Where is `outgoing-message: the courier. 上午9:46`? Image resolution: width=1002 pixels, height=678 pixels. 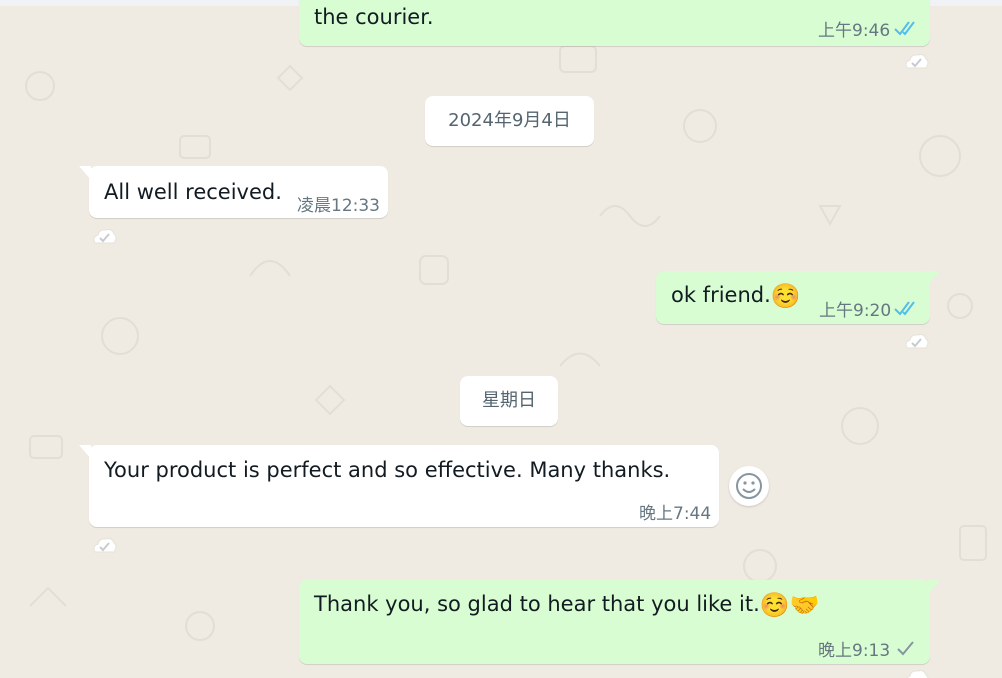 outgoing-message: the courier. 上午9:46 is located at coordinates (614, 23).